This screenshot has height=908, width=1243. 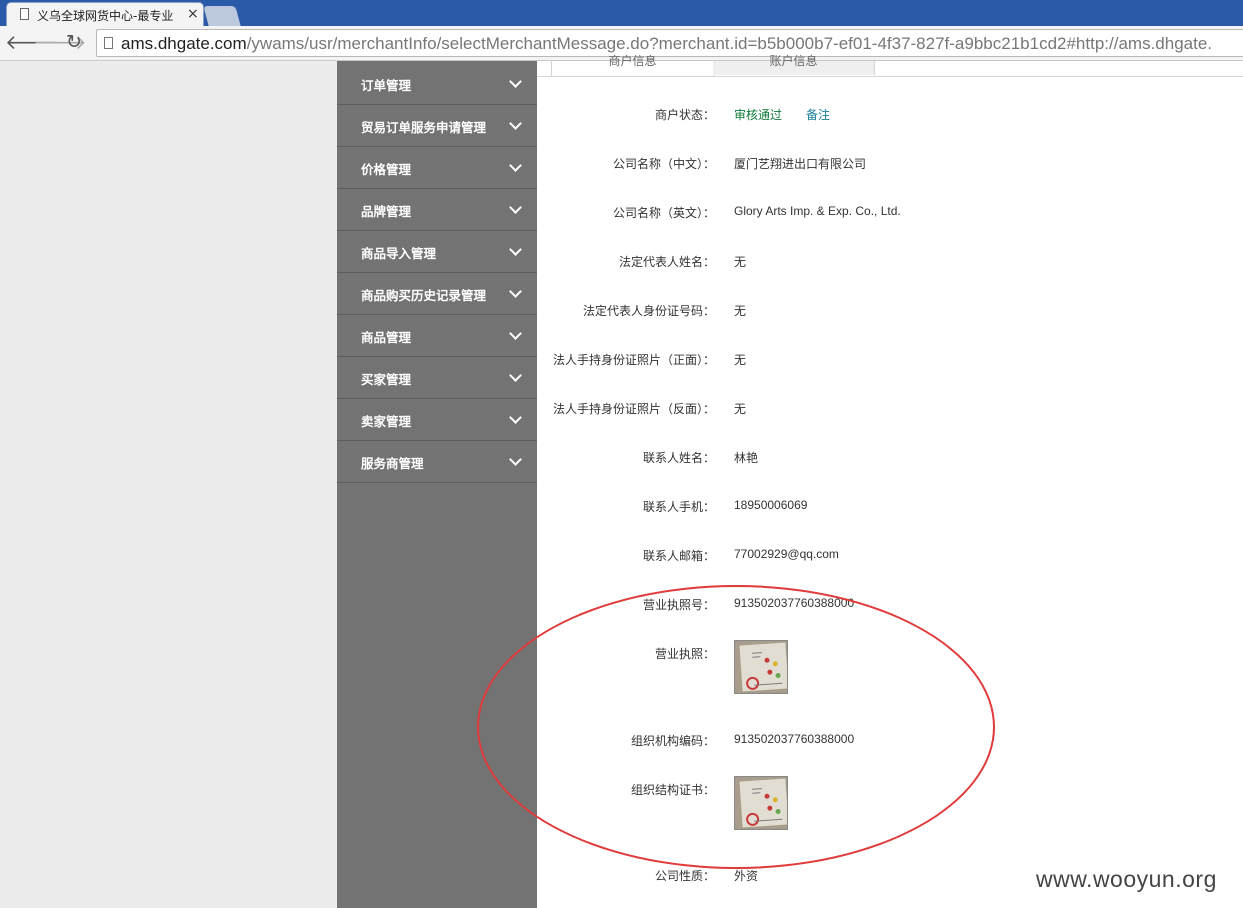 What do you see at coordinates (392, 464) in the screenshot?
I see `sidebar-item-label: 服务商管理` at bounding box center [392, 464].